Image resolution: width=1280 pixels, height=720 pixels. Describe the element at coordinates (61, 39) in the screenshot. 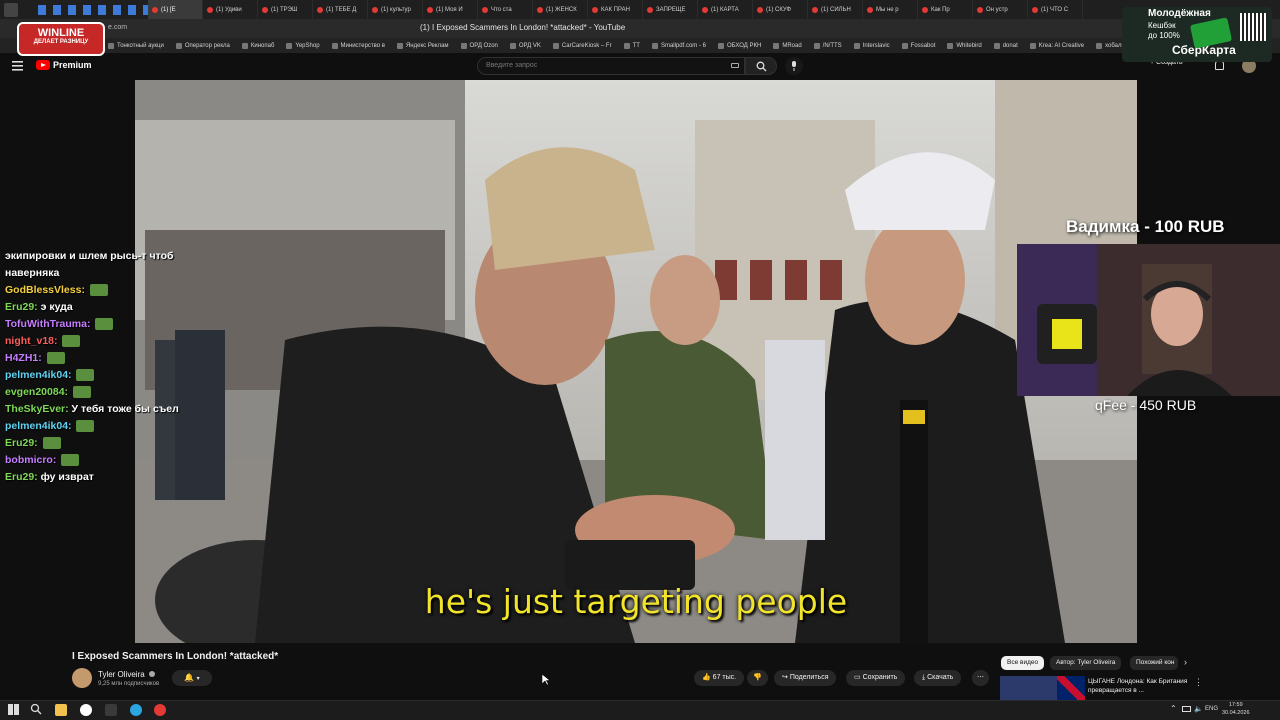

I see `winline-ad: WINLINE ДЕЛАЕТ РАЗНИЦУ` at that location.